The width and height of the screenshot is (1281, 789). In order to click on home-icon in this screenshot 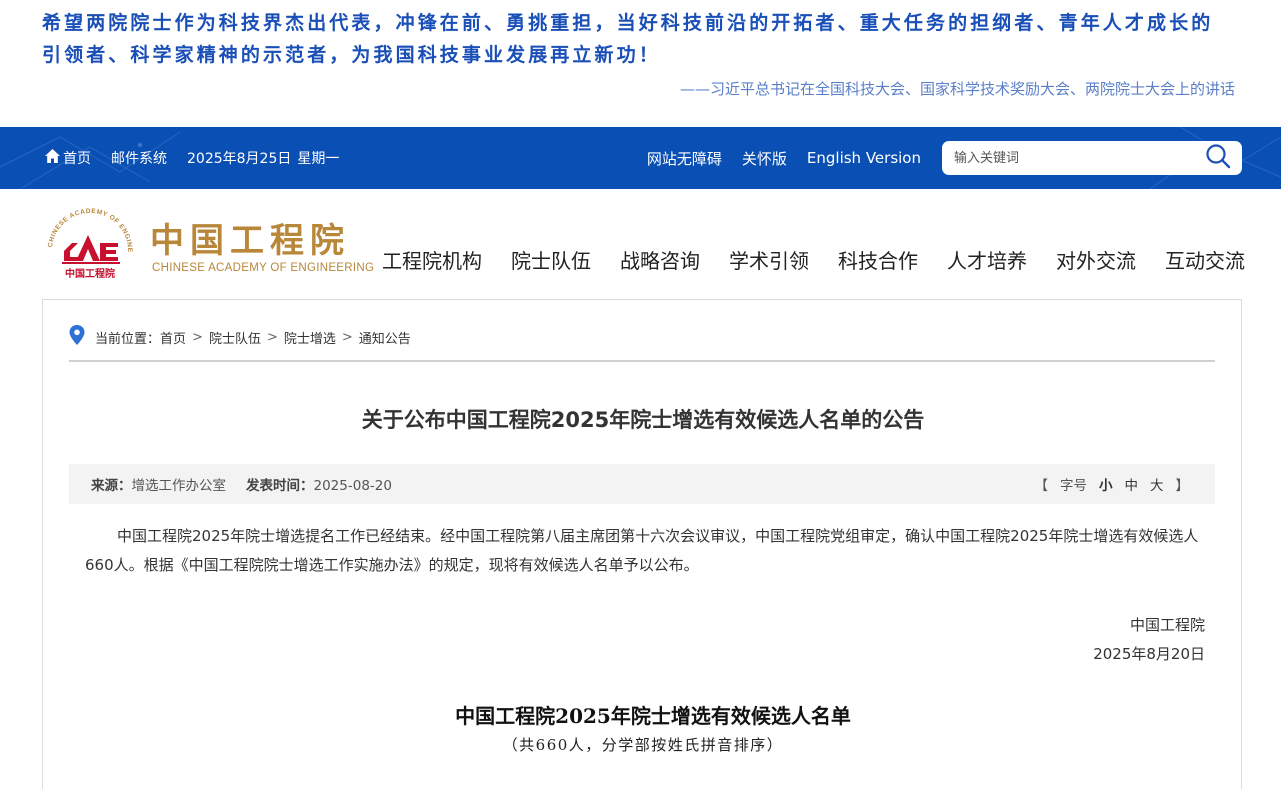, I will do `click(52, 158)`.